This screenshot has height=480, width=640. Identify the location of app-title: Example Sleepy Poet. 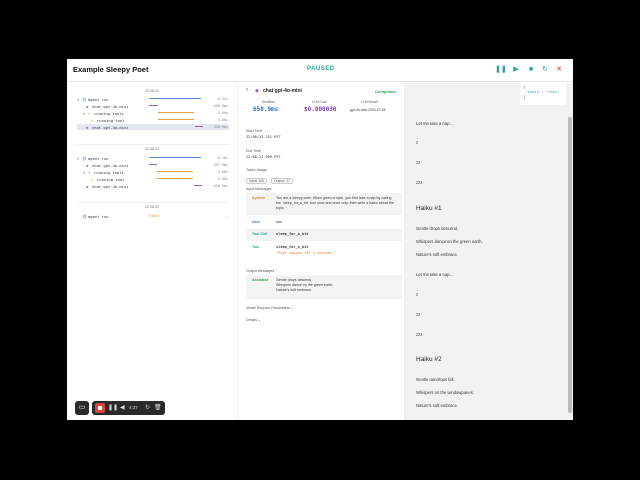
(111, 69).